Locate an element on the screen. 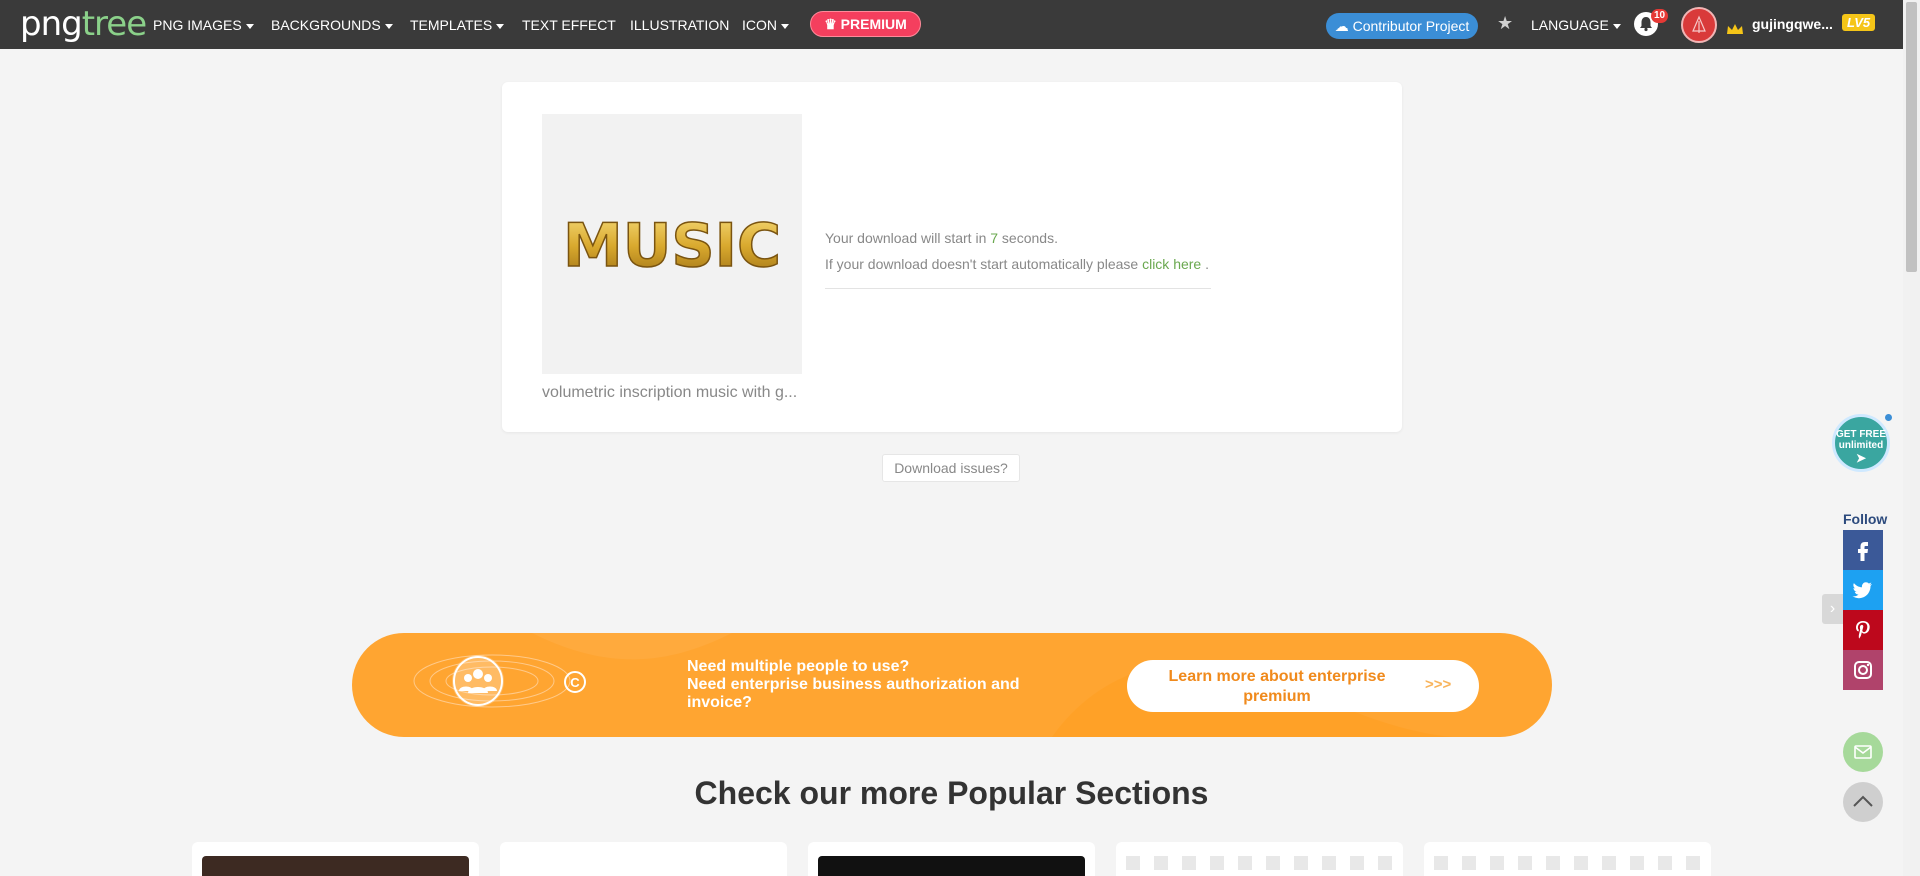  facebook-icon is located at coordinates (1863, 550).